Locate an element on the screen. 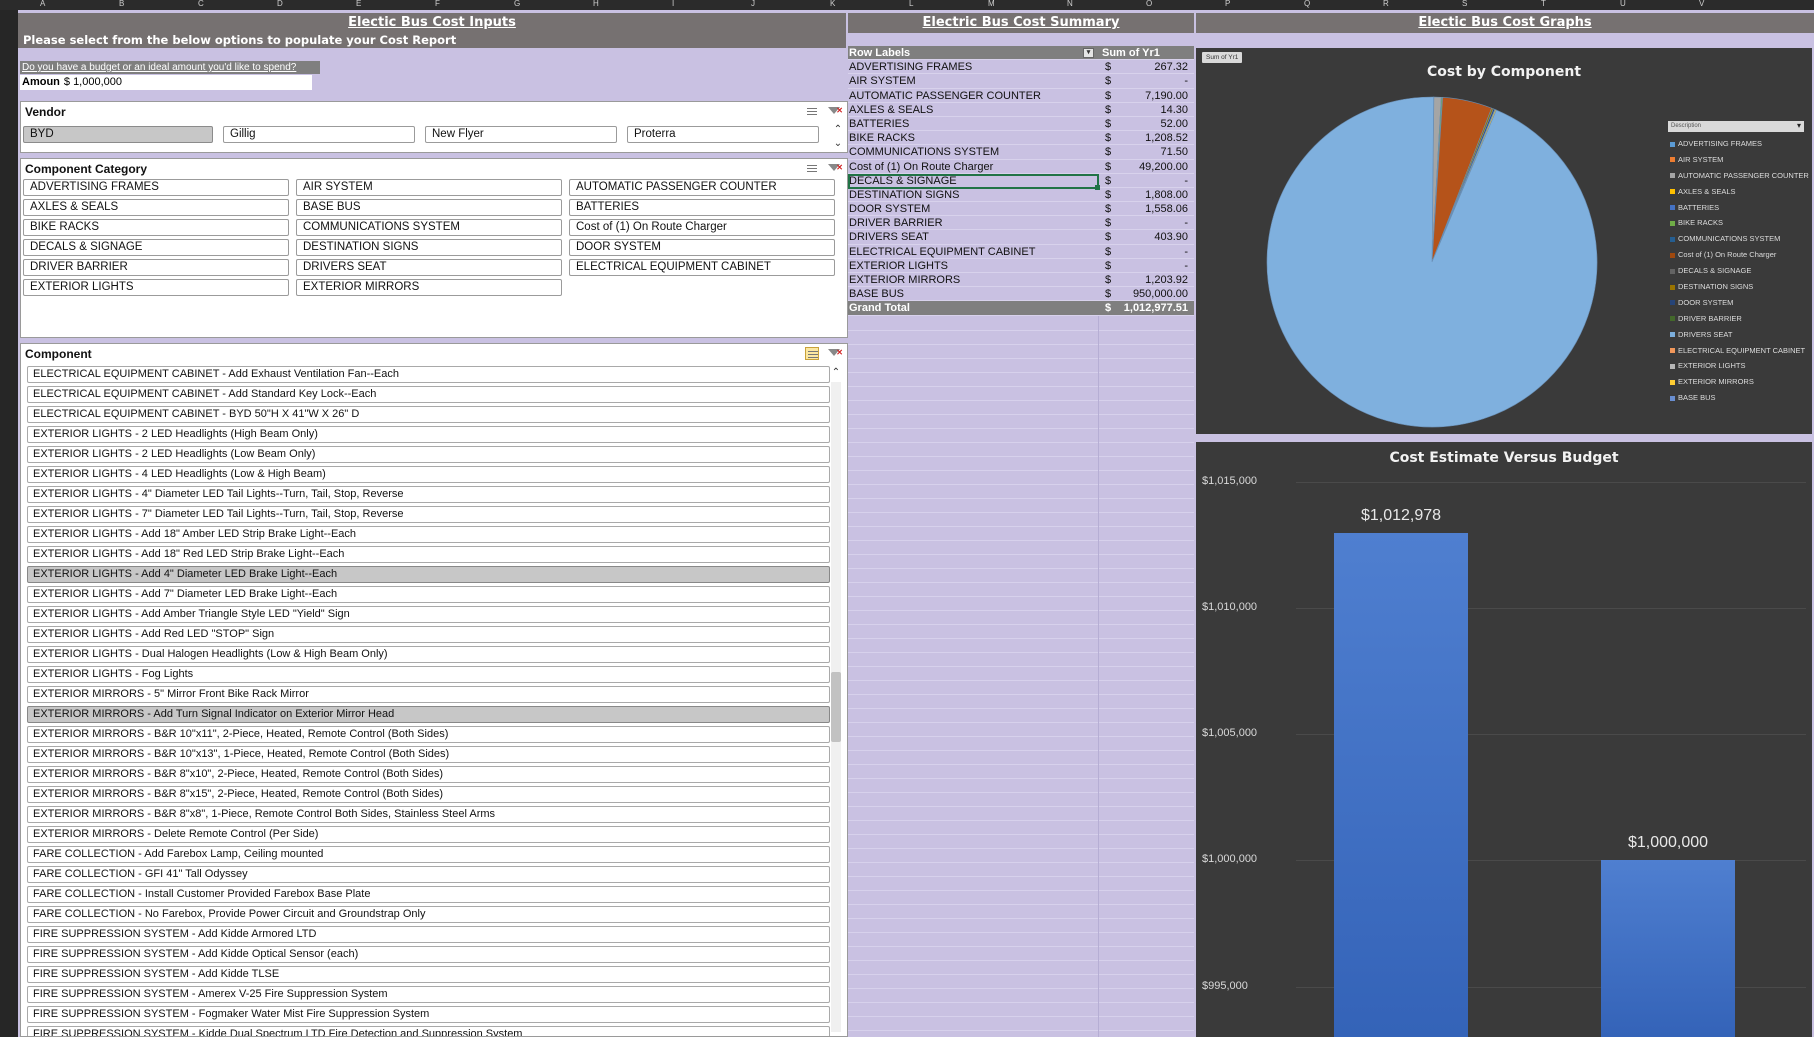  pivot-row: EXTERIOR MIRRORS $1,203.92 is located at coordinates (1021, 280).